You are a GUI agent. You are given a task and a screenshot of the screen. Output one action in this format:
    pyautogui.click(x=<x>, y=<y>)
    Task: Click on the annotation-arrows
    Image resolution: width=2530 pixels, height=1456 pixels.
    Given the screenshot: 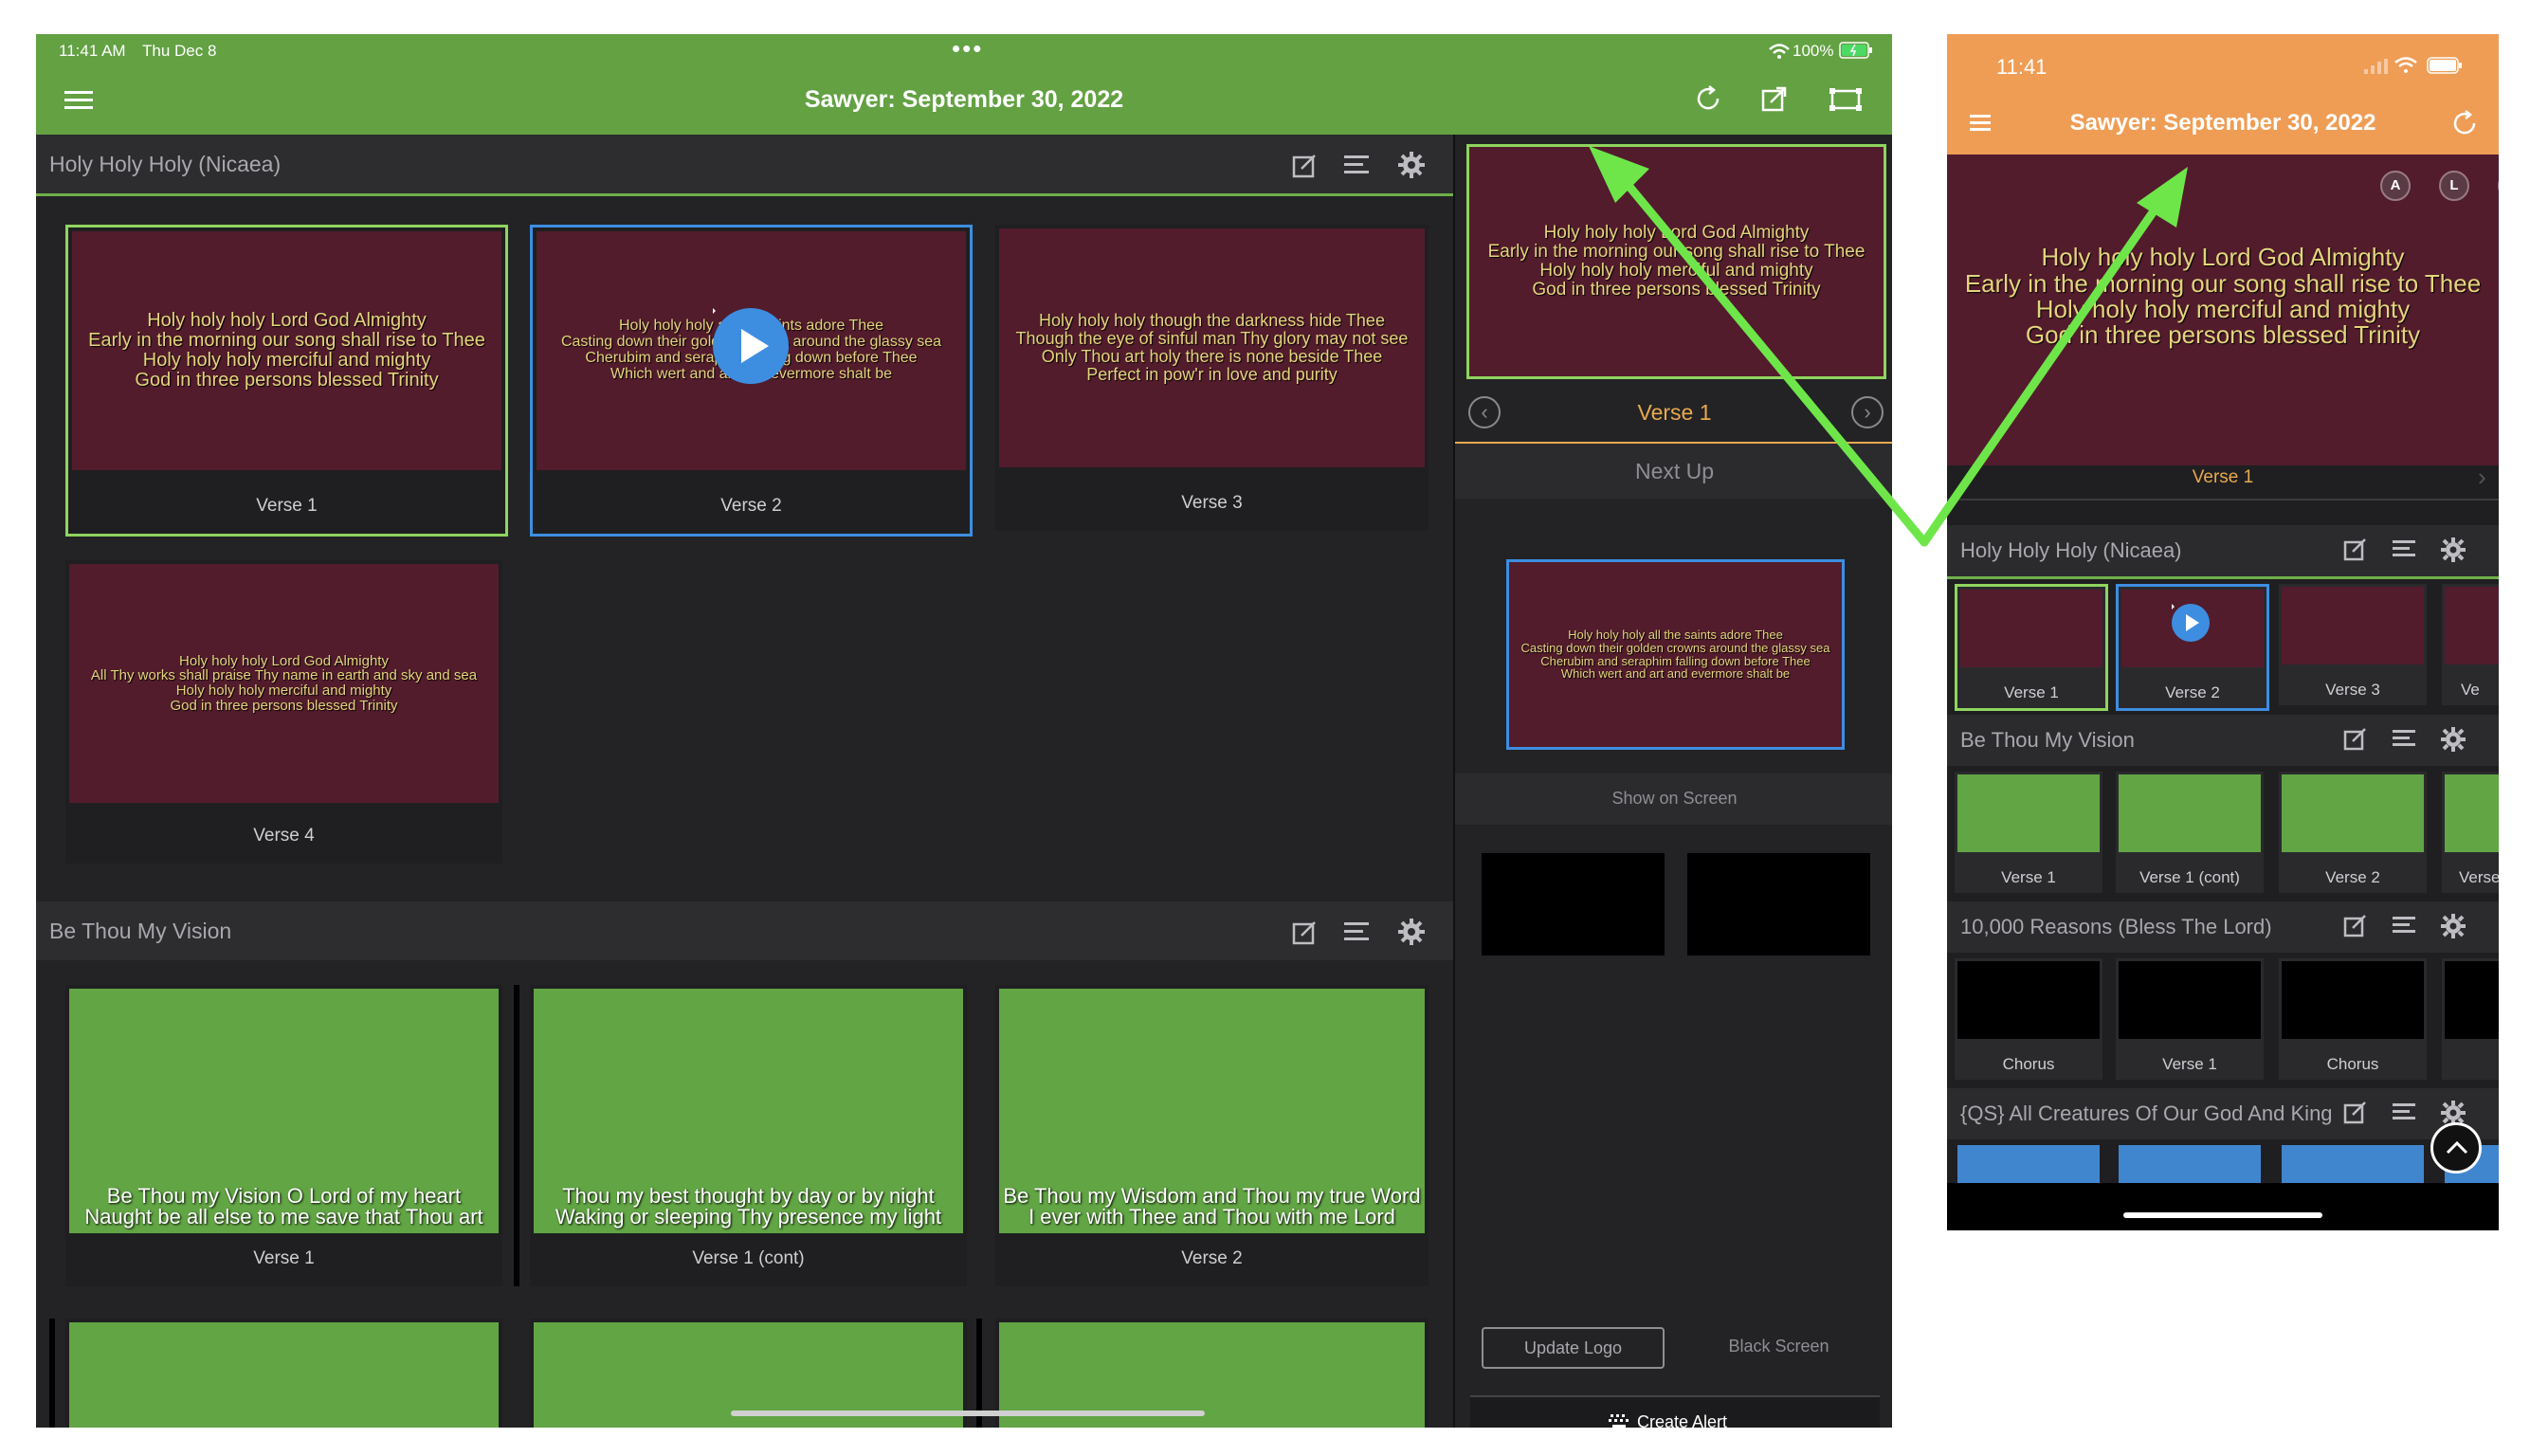 What is the action you would take?
    pyautogui.click(x=1888, y=346)
    